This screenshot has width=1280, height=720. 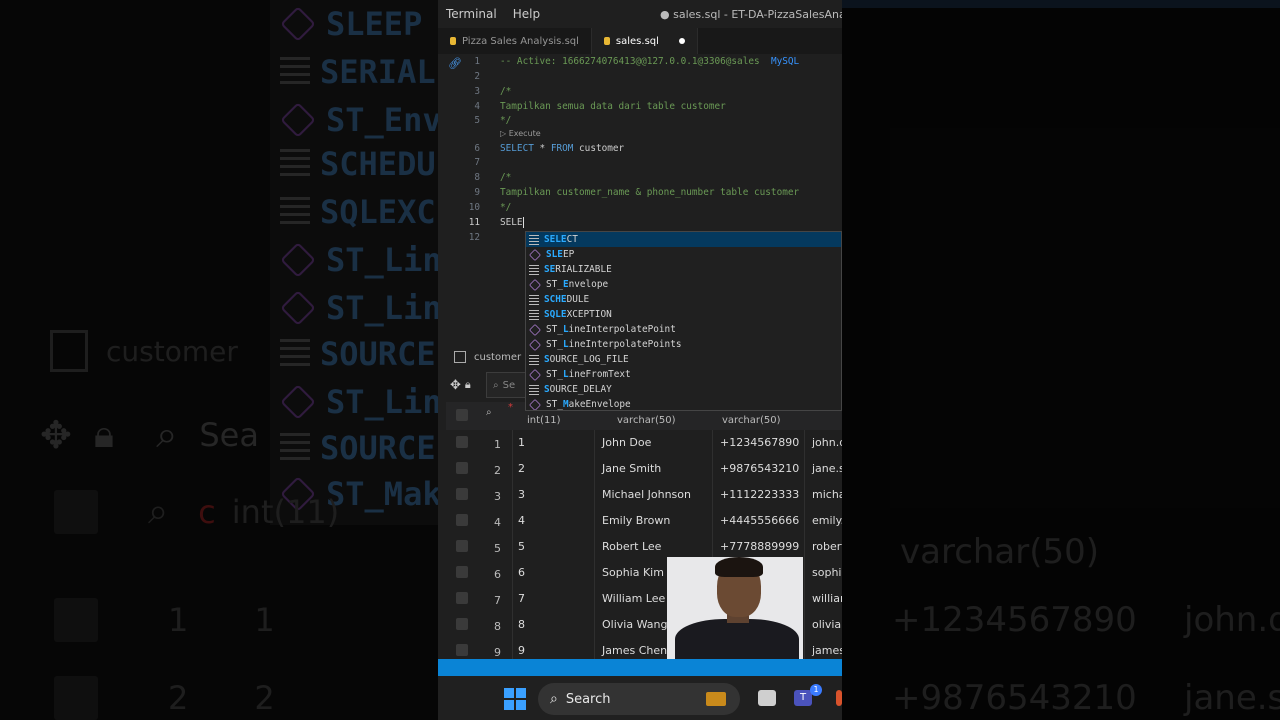 I want to click on notification-badge: 1, so click(x=816, y=690).